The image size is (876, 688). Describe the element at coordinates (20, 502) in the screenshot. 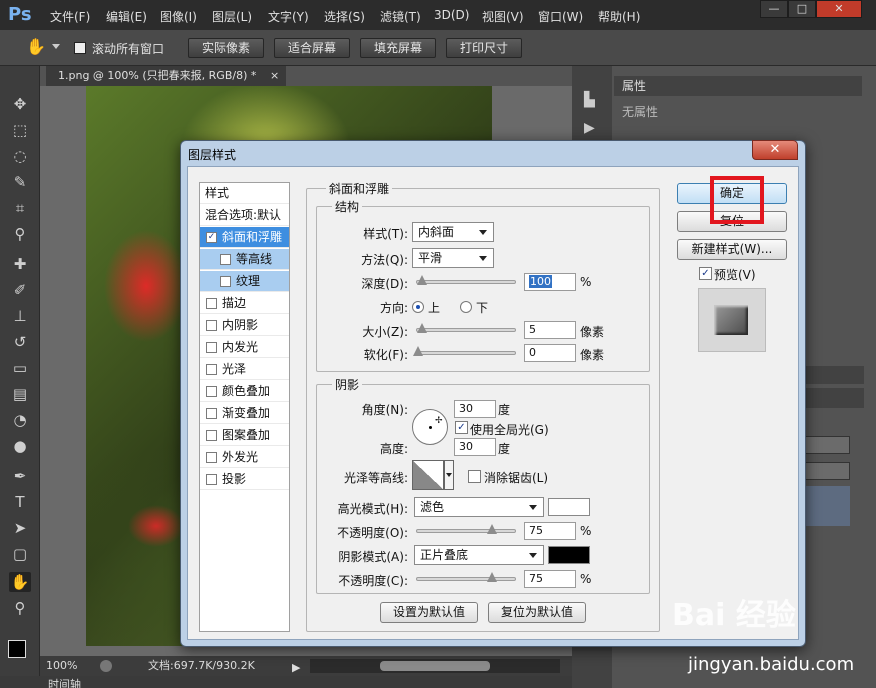

I see `type-tool-icon: T` at that location.